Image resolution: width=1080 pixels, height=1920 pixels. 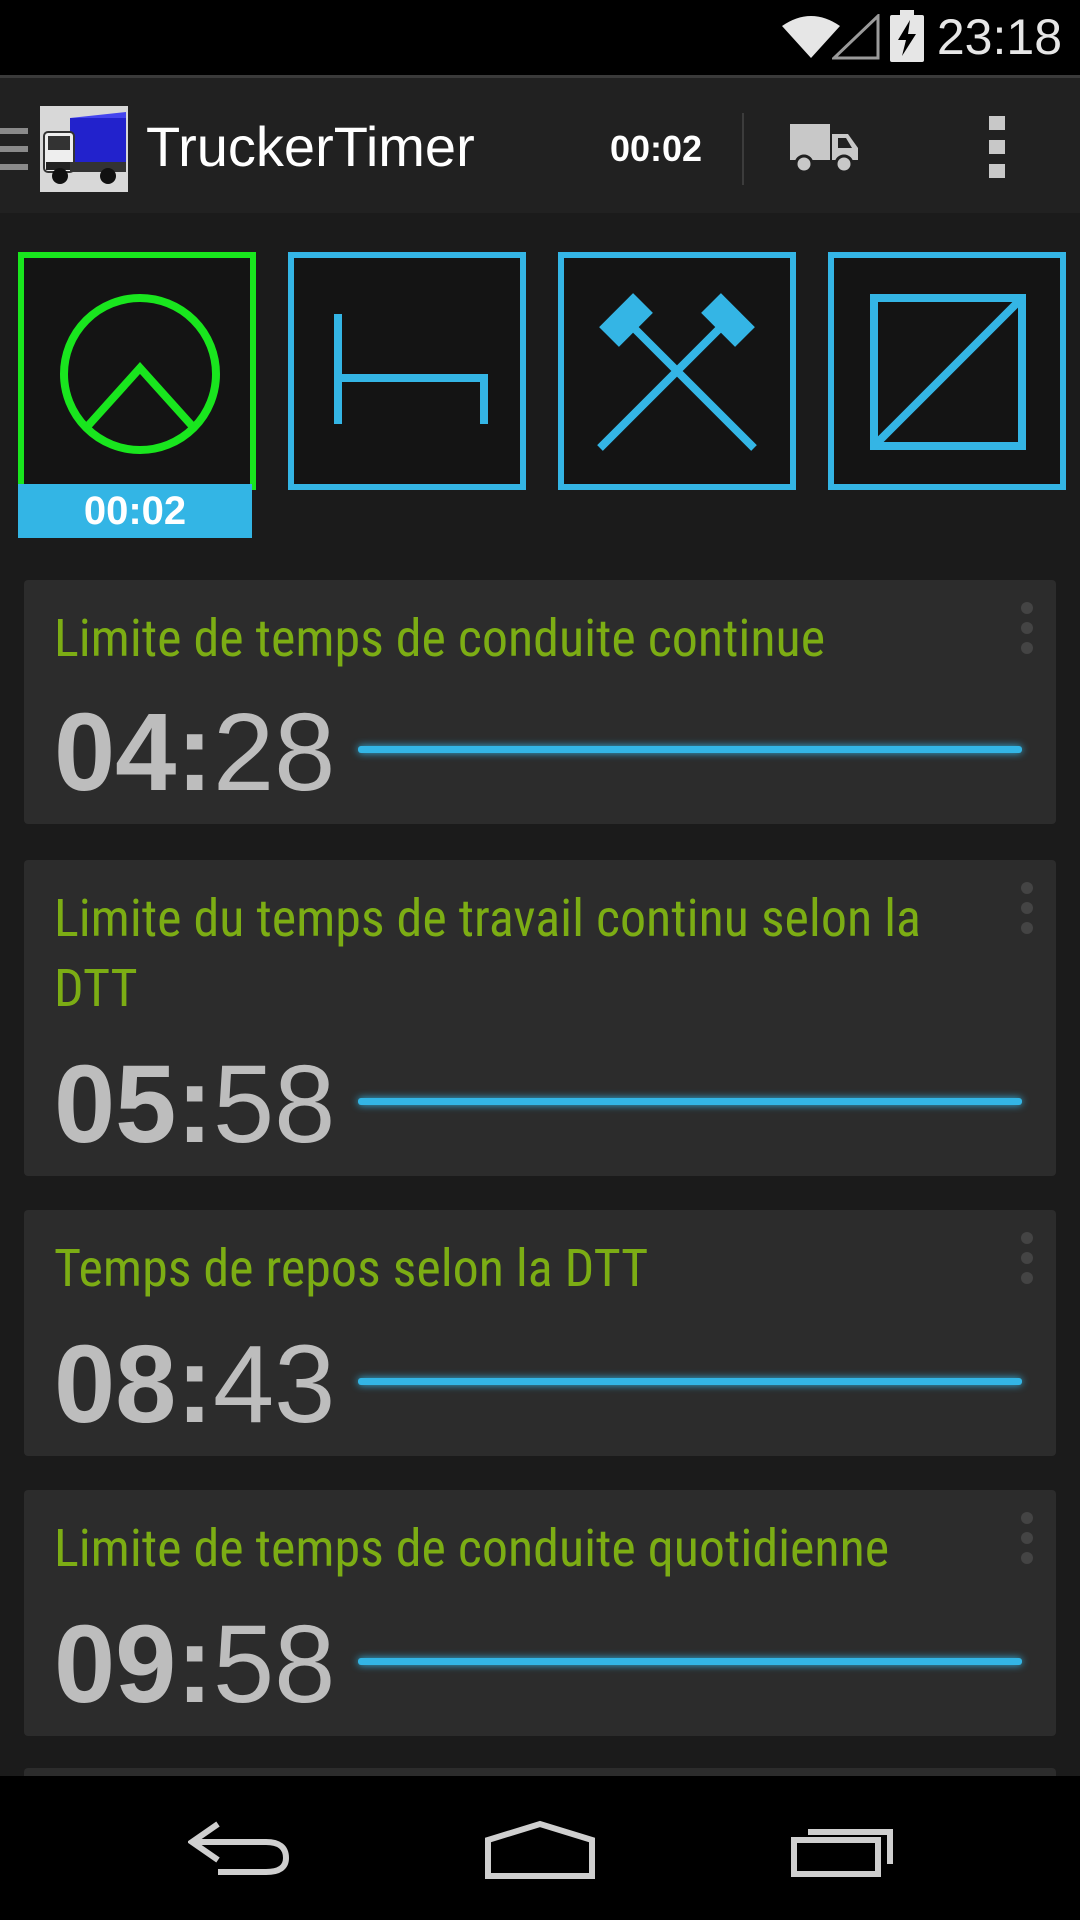 I want to click on mode-work-button, so click(x=677, y=371).